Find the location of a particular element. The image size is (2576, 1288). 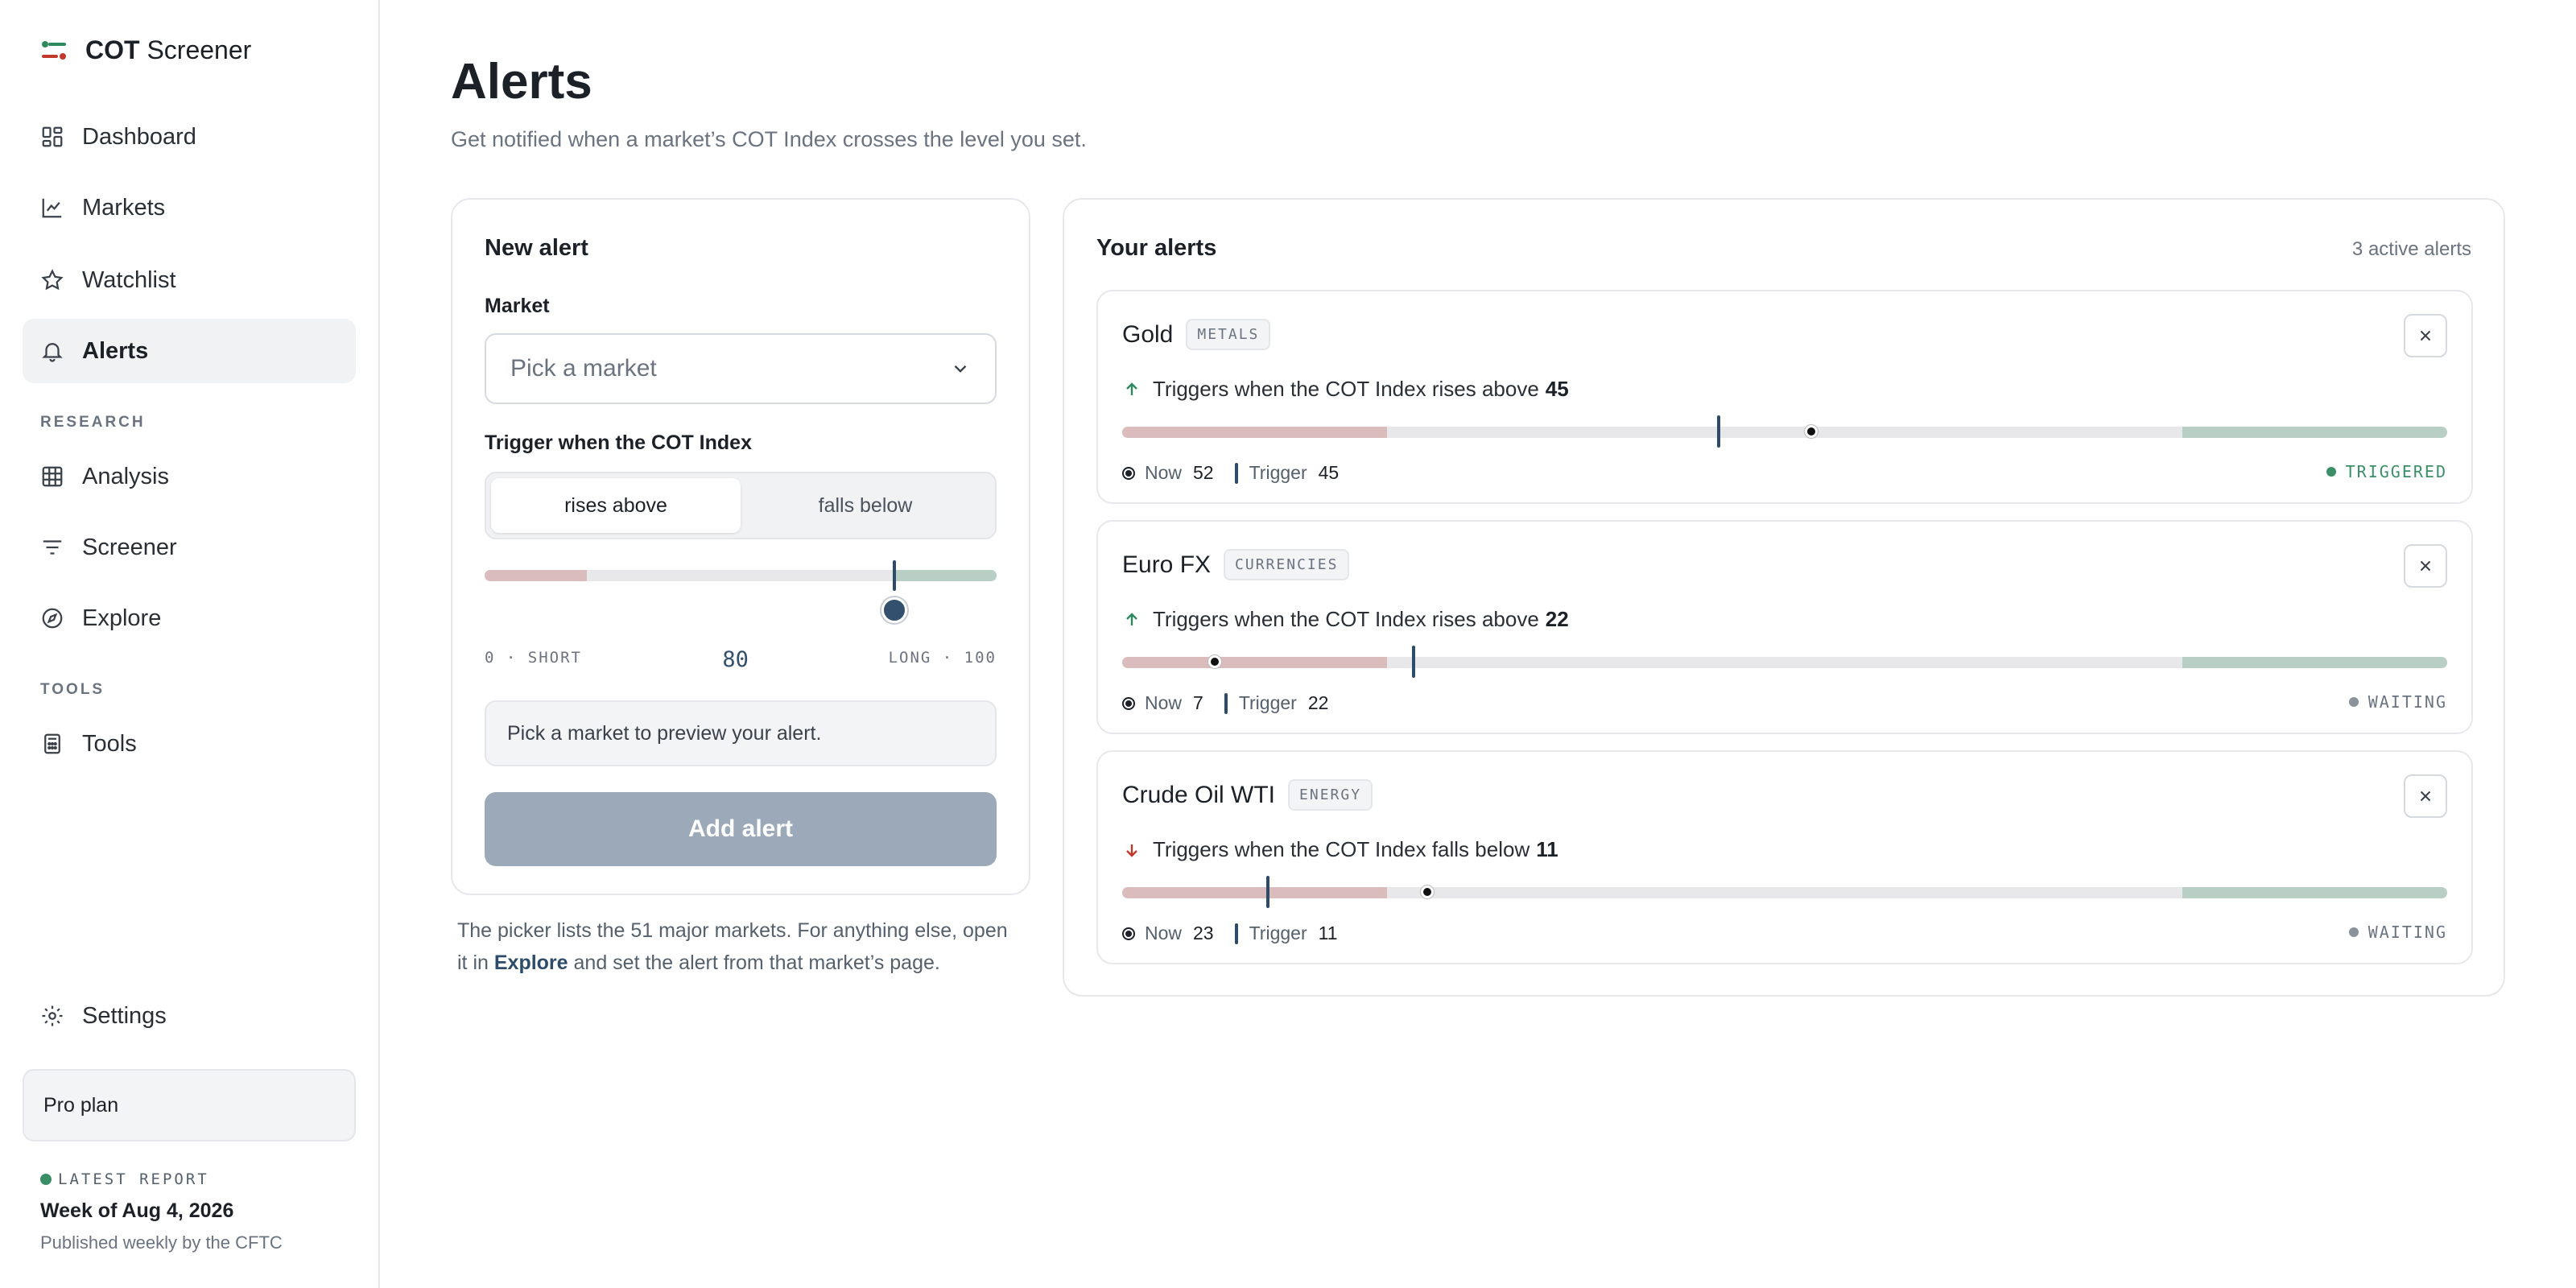

now-value: 7 is located at coordinates (1198, 702).